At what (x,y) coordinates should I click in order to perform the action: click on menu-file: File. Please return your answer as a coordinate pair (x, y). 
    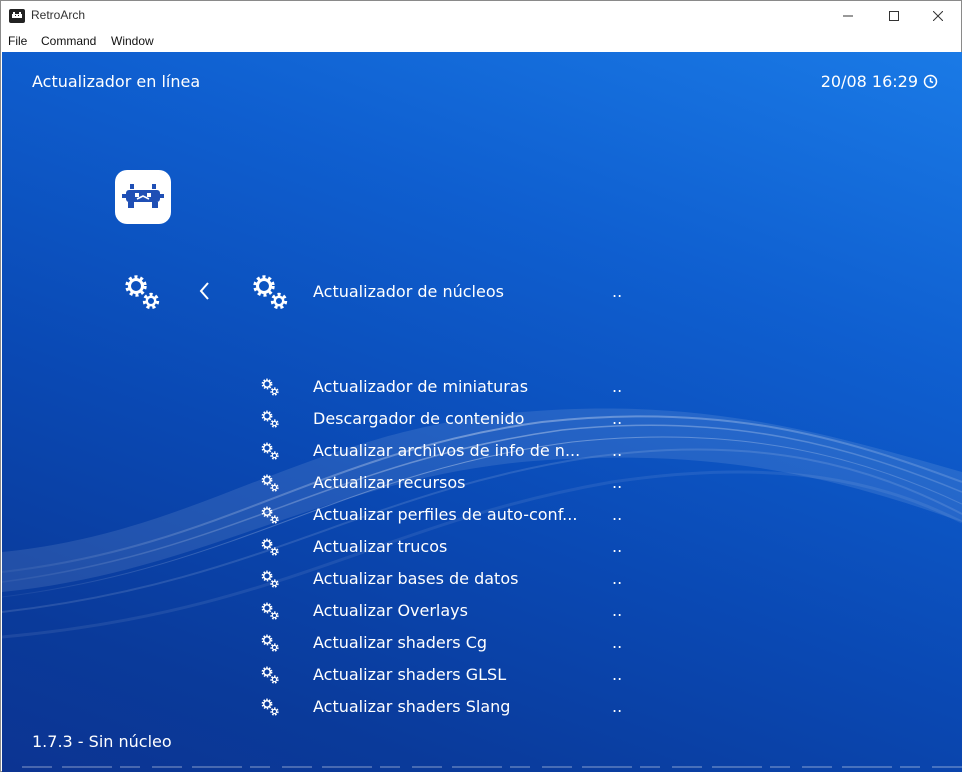
    Looking at the image, I should click on (17, 41).